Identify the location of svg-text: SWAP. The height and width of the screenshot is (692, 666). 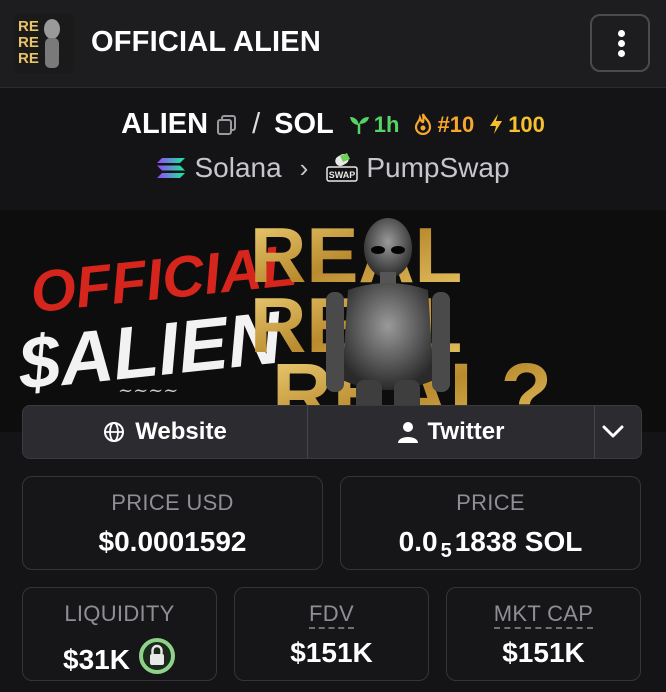
(342, 175).